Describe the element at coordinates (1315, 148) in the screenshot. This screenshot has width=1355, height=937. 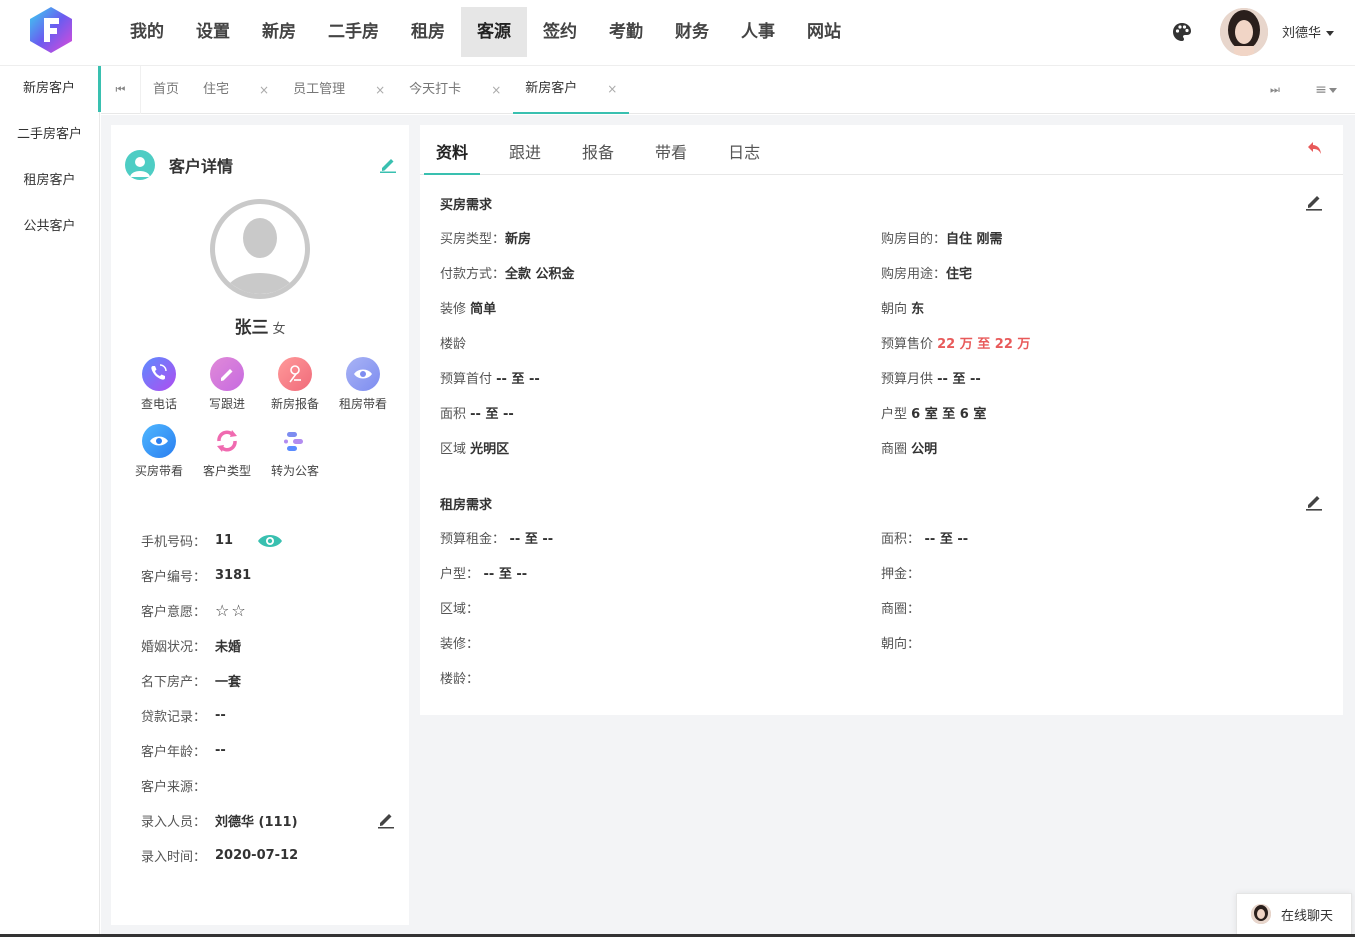
I see `undo-icon` at that location.